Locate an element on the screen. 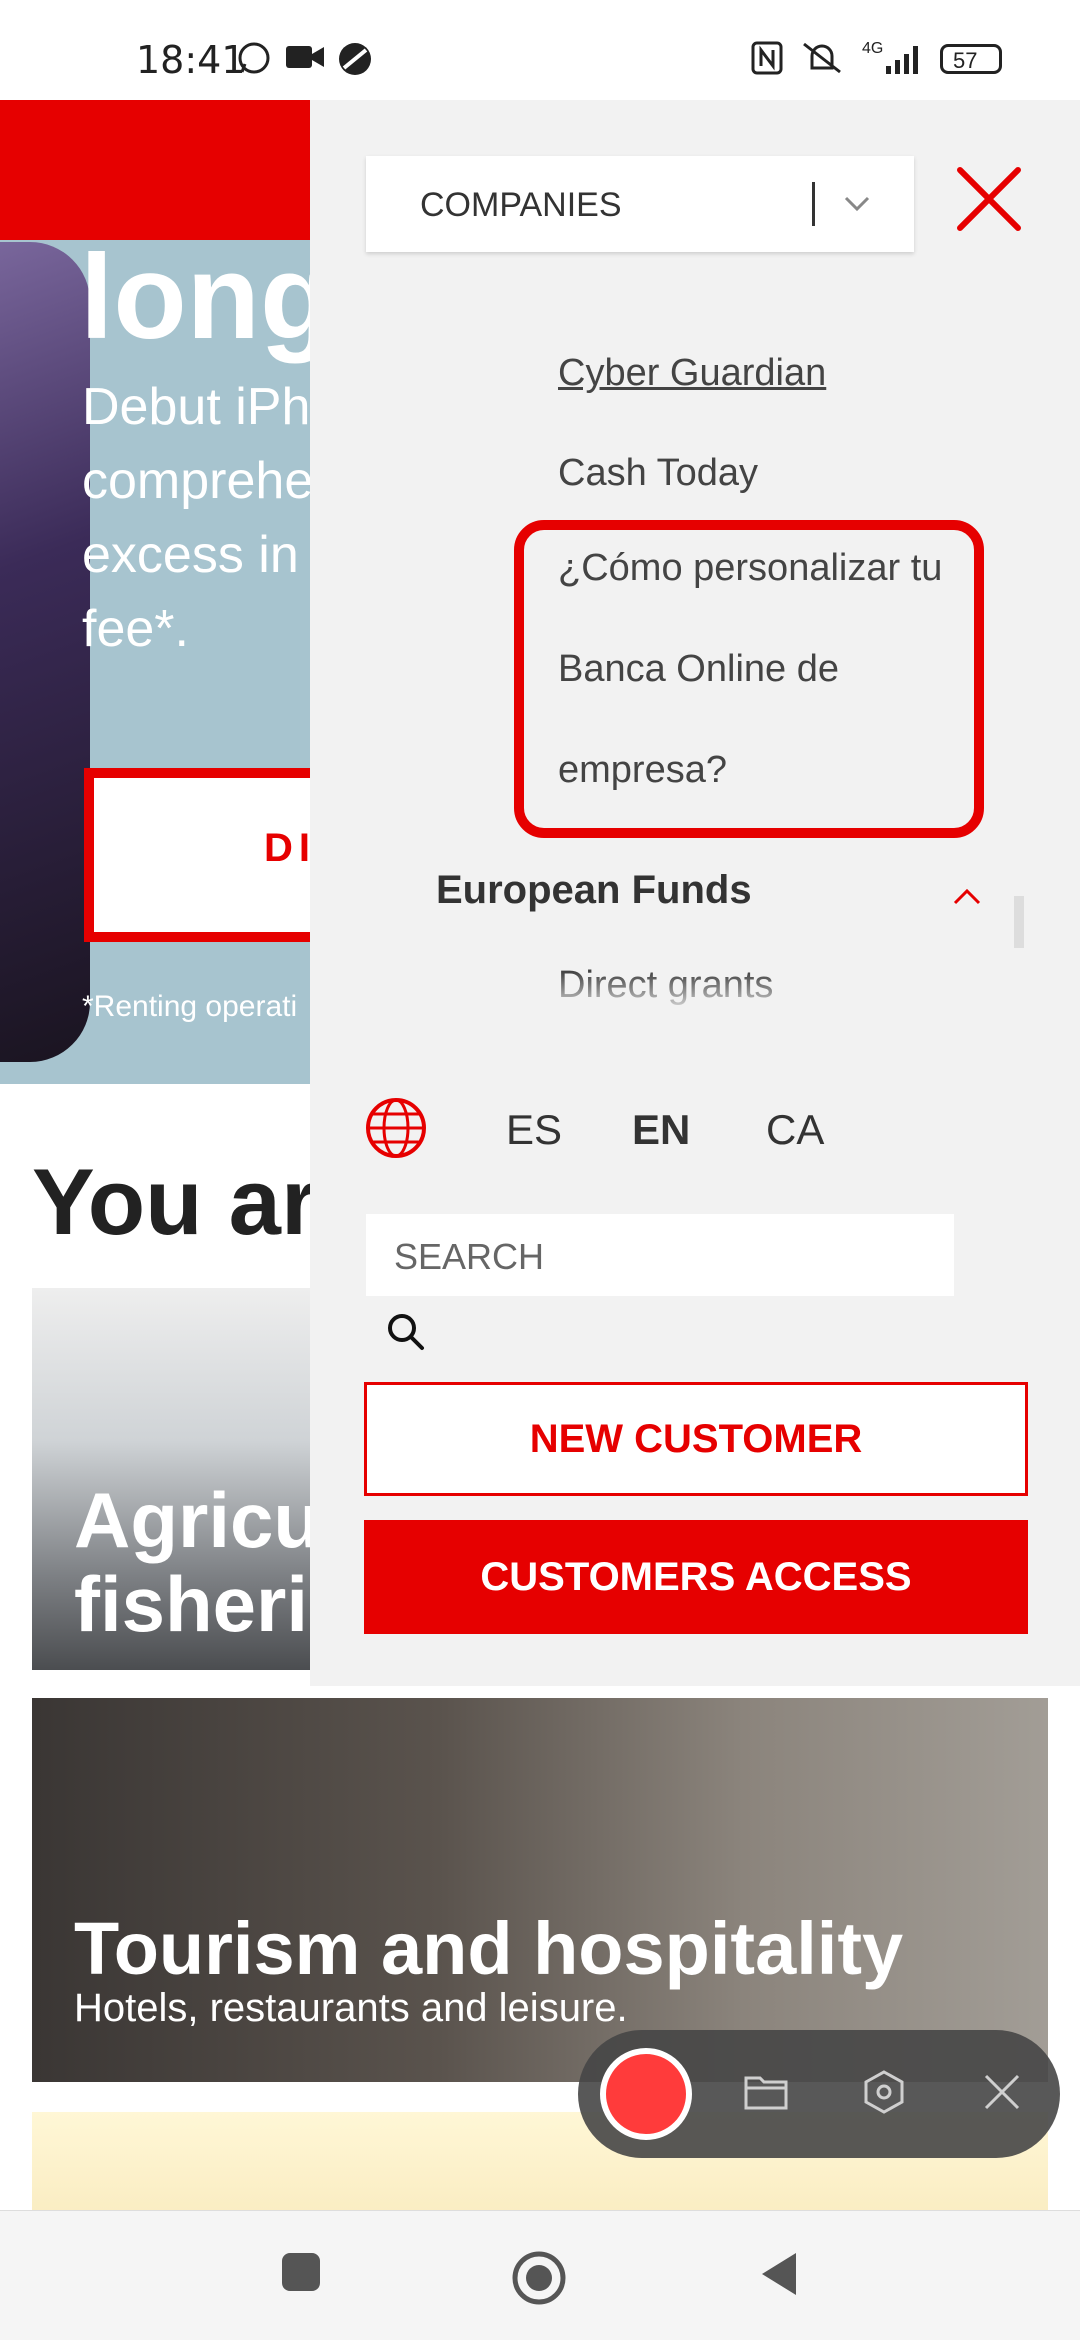 The height and width of the screenshot is (2340, 1080). menu-section-european-funds: European Funds is located at coordinates (594, 890).